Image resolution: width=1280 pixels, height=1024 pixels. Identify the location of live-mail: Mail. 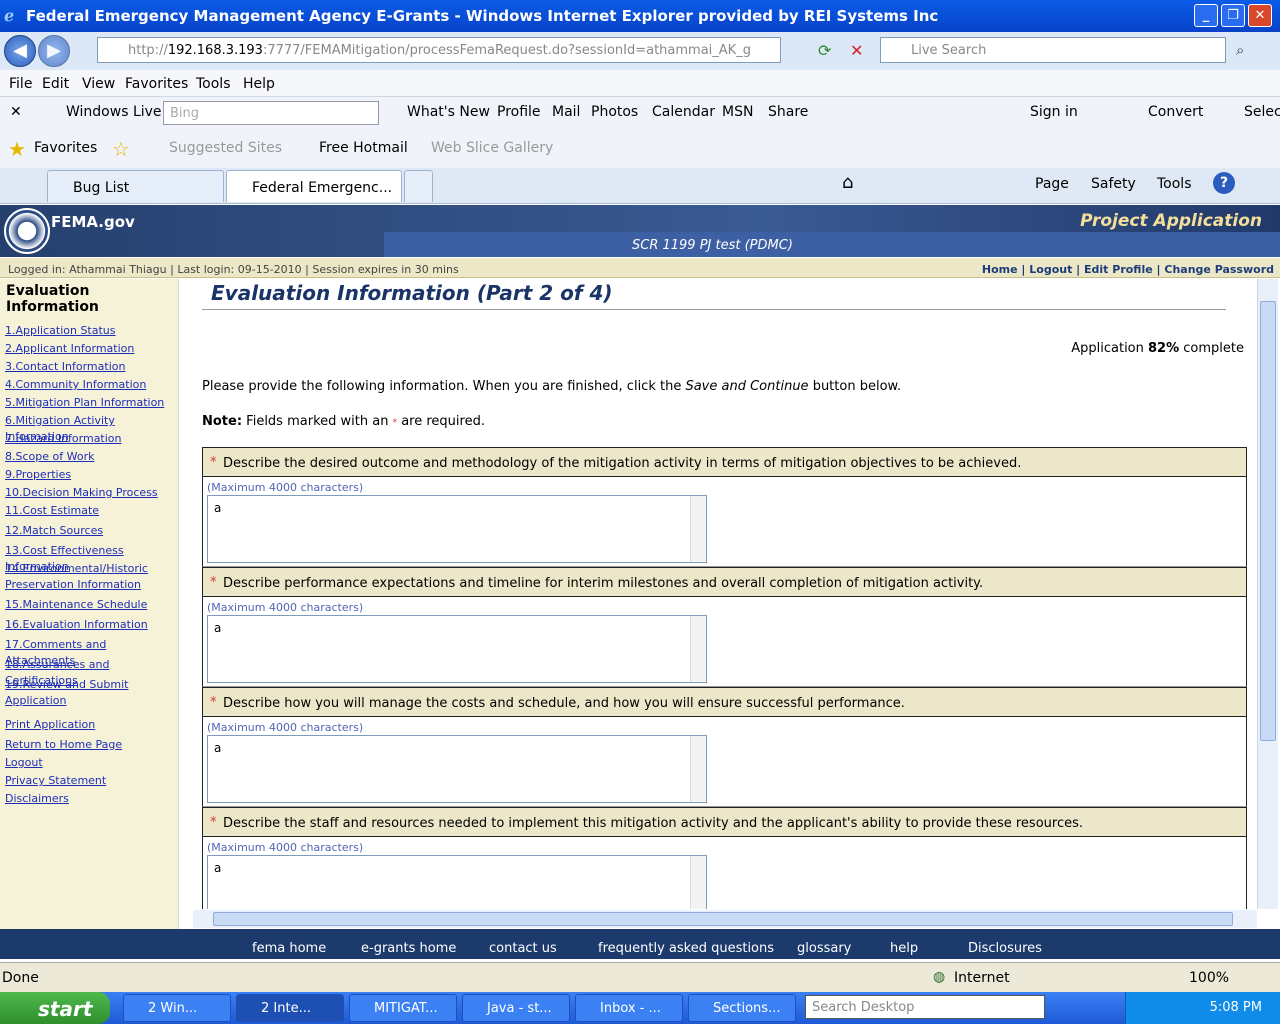
(566, 112).